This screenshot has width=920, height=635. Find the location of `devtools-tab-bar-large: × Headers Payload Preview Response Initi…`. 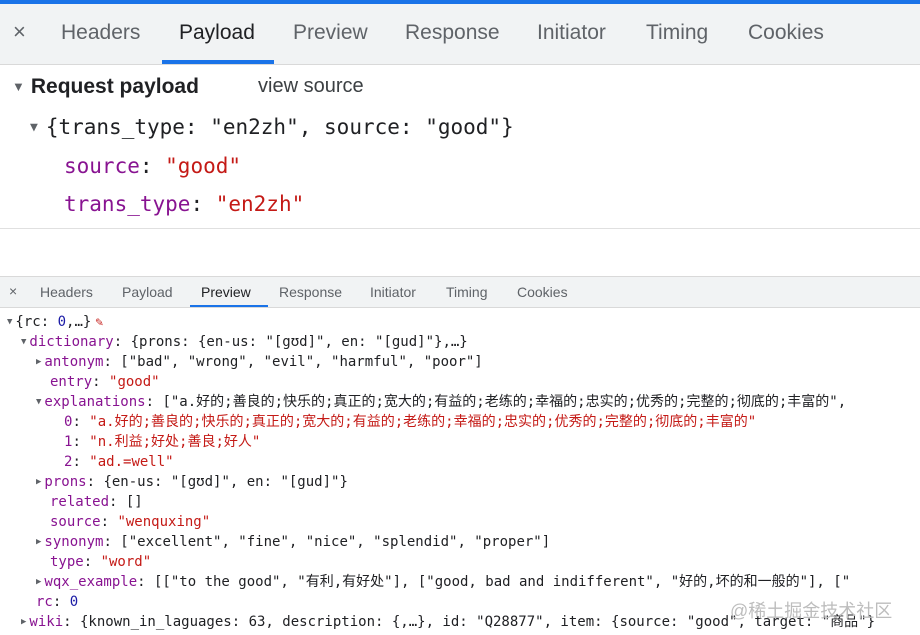

devtools-tab-bar-large: × Headers Payload Preview Response Initi… is located at coordinates (460, 34).